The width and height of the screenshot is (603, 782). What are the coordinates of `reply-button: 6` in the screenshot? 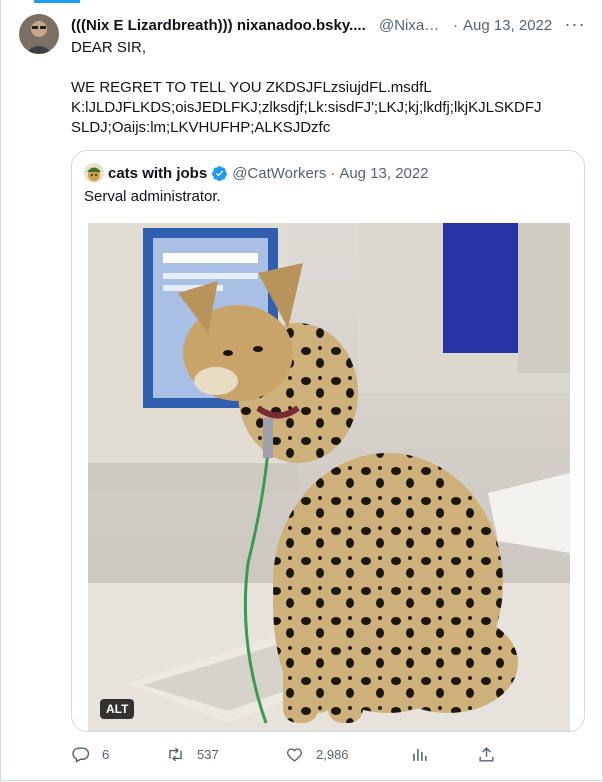 It's located at (90, 754).